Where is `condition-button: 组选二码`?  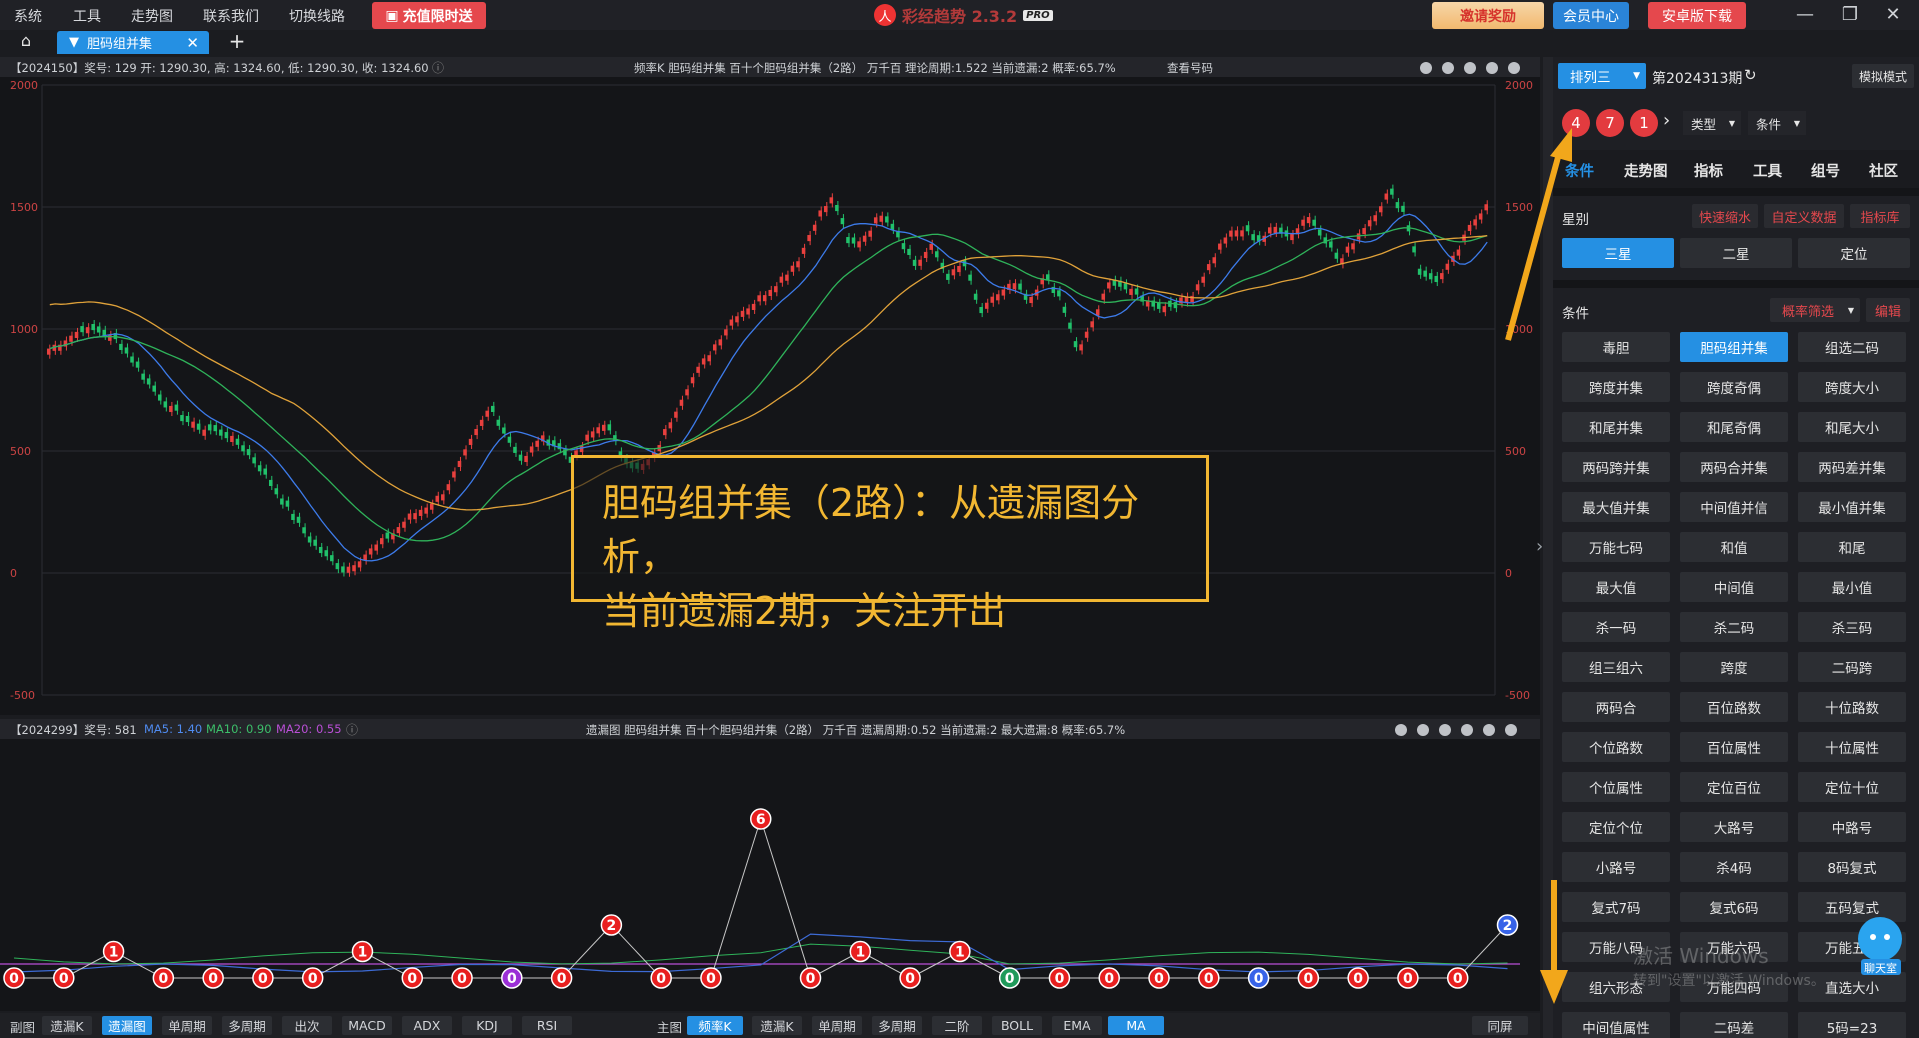 condition-button: 组选二码 is located at coordinates (1852, 347).